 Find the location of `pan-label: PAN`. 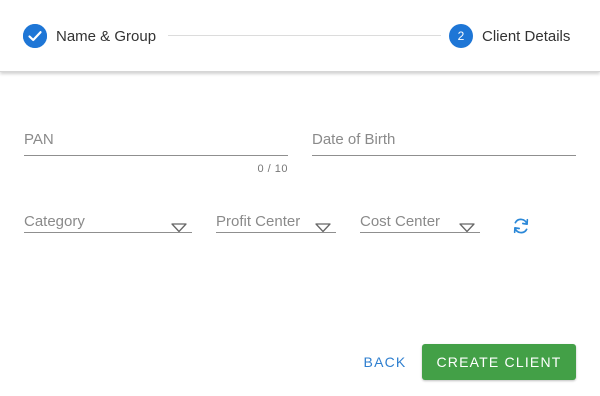

pan-label: PAN is located at coordinates (39, 139).